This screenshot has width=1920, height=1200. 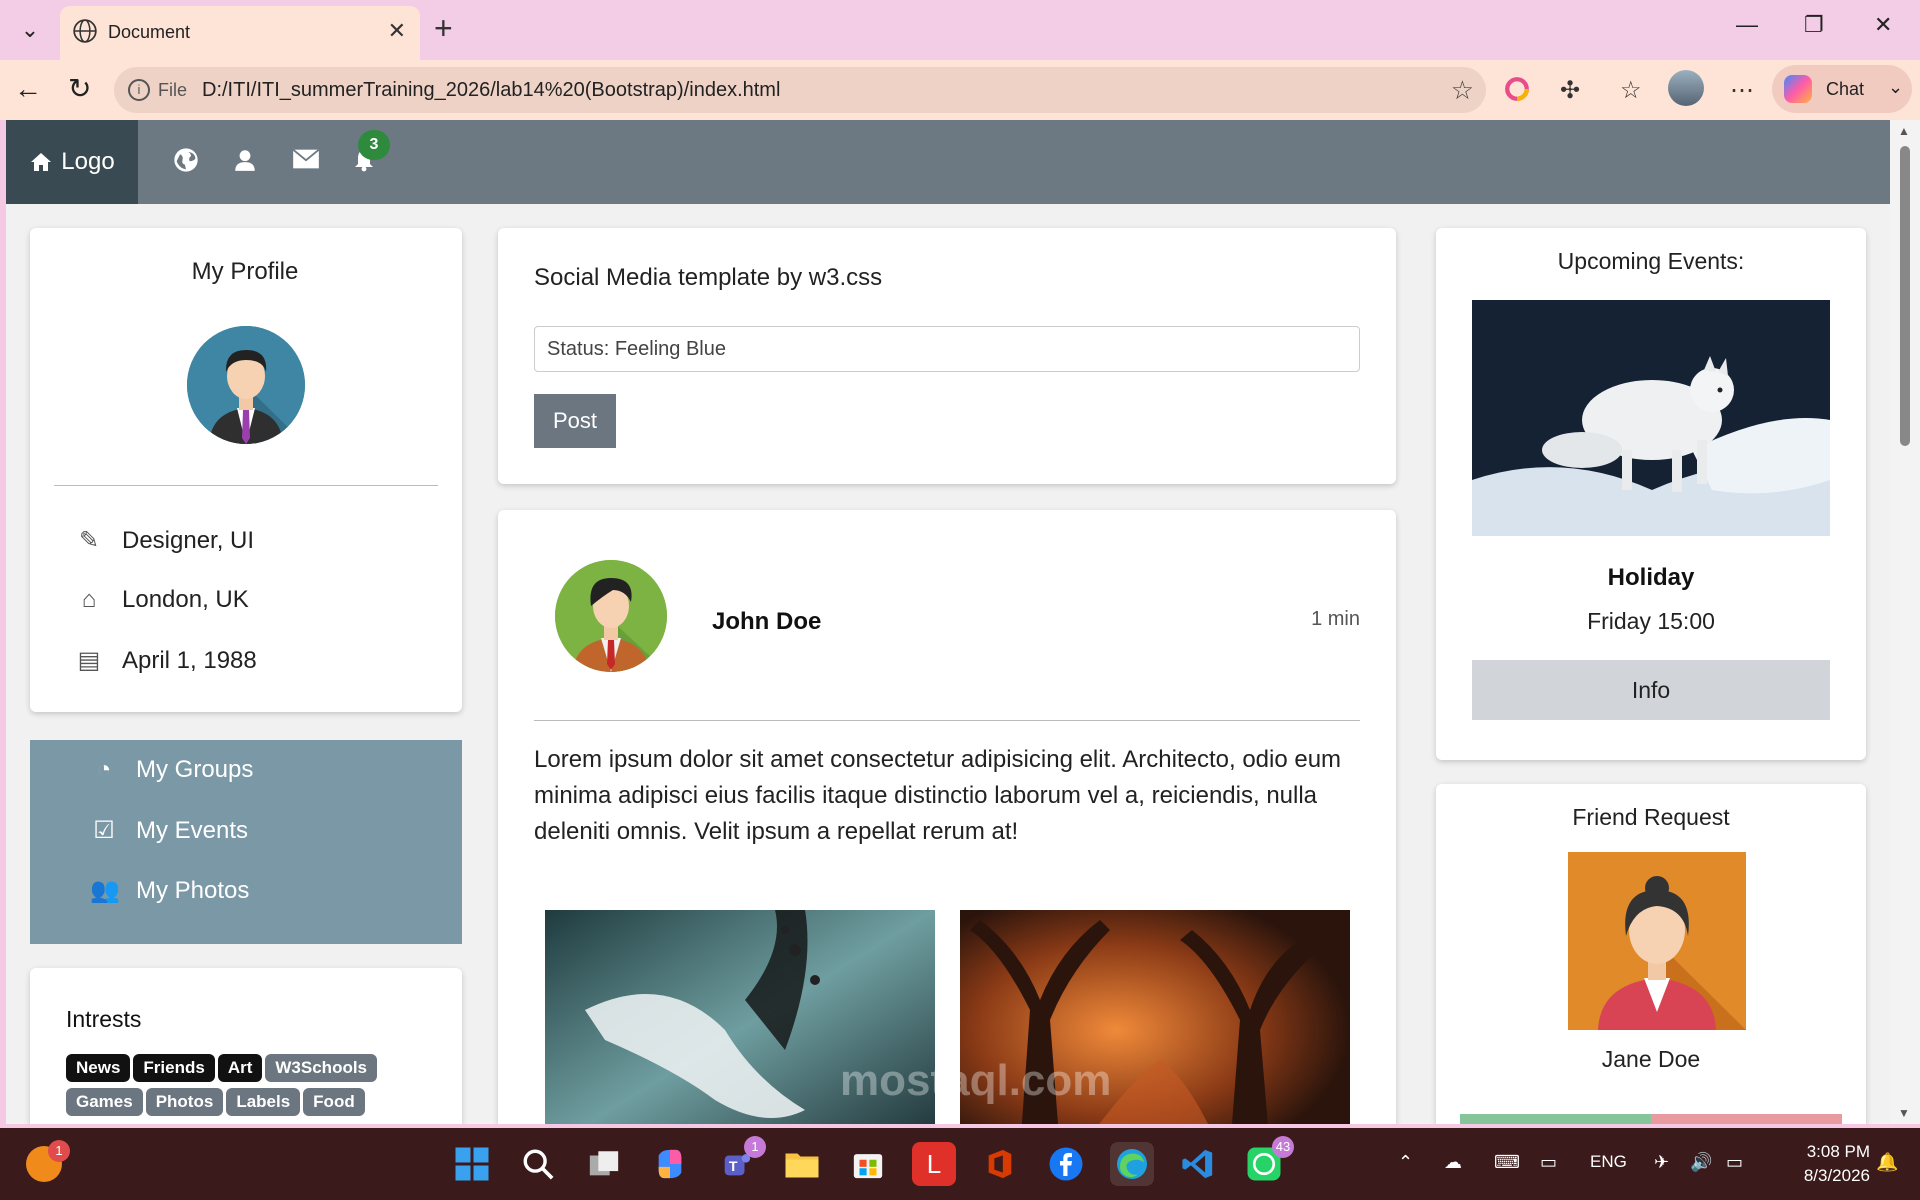 I want to click on location-row: ⌂ London, UK, so click(x=162, y=600).